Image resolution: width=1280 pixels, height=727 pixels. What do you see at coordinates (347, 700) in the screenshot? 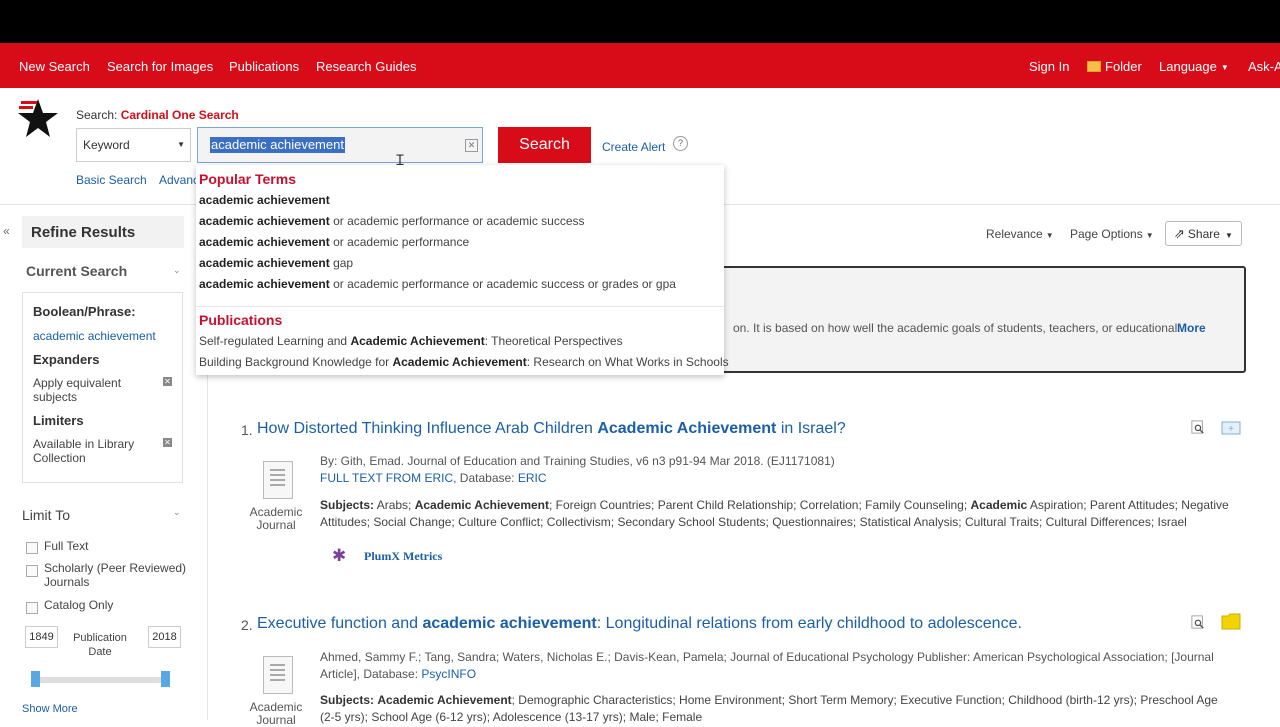
I see `subjects-label: Subjects:` at bounding box center [347, 700].